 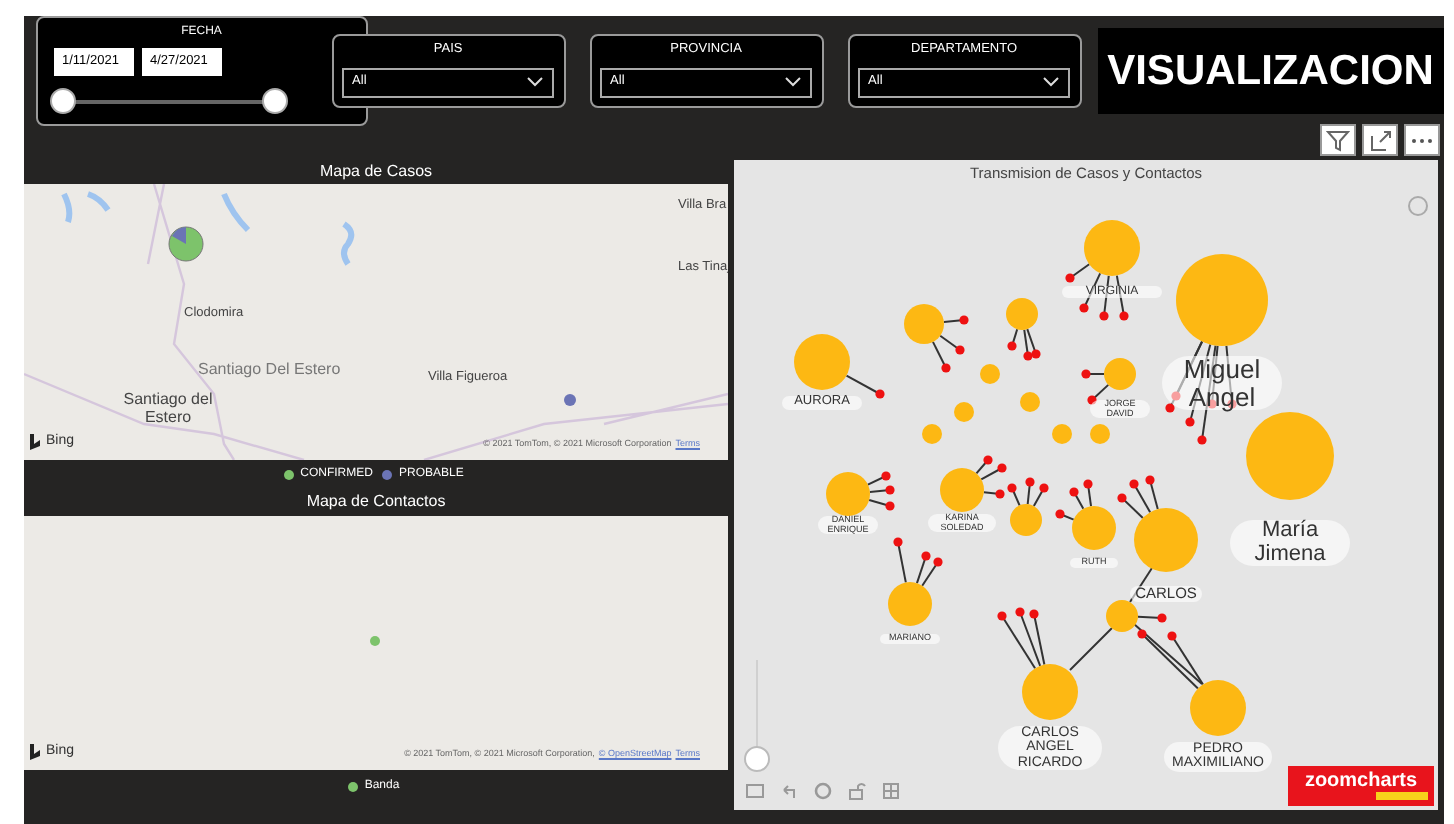 I want to click on zoomcharts-logo: zoomcharts, so click(x=1361, y=786).